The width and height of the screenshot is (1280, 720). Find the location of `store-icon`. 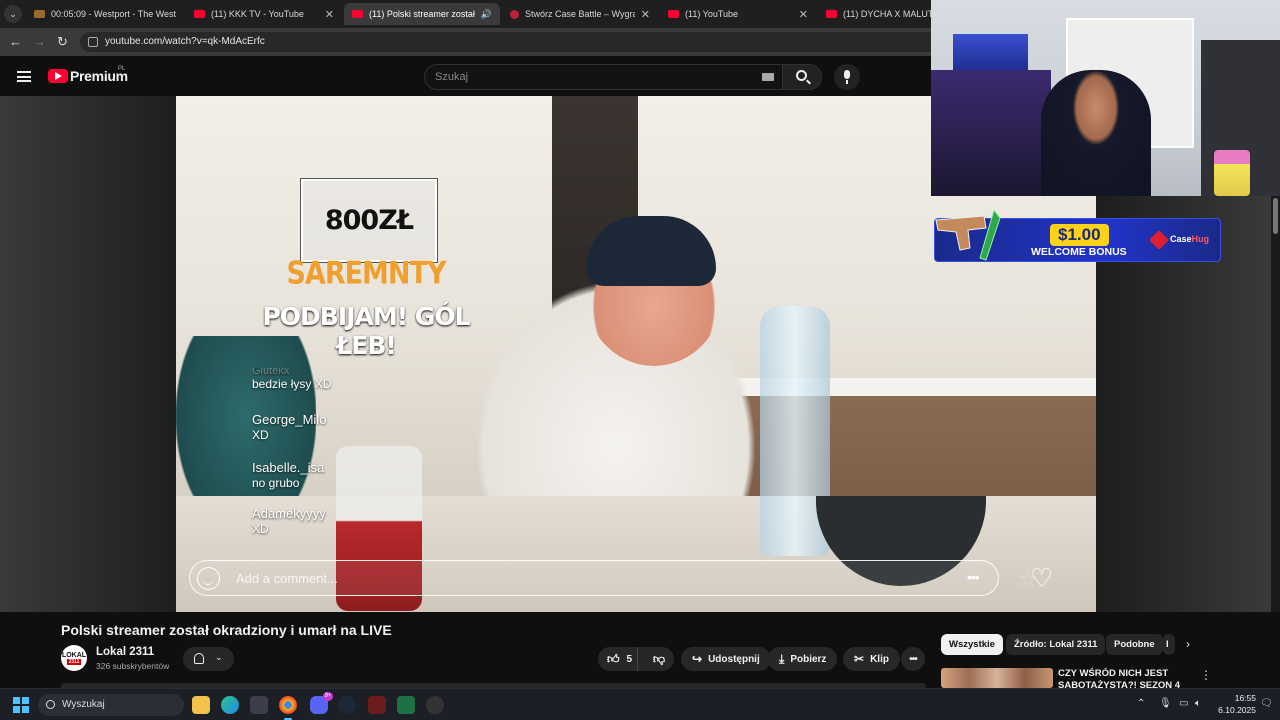

store-icon is located at coordinates (259, 705).